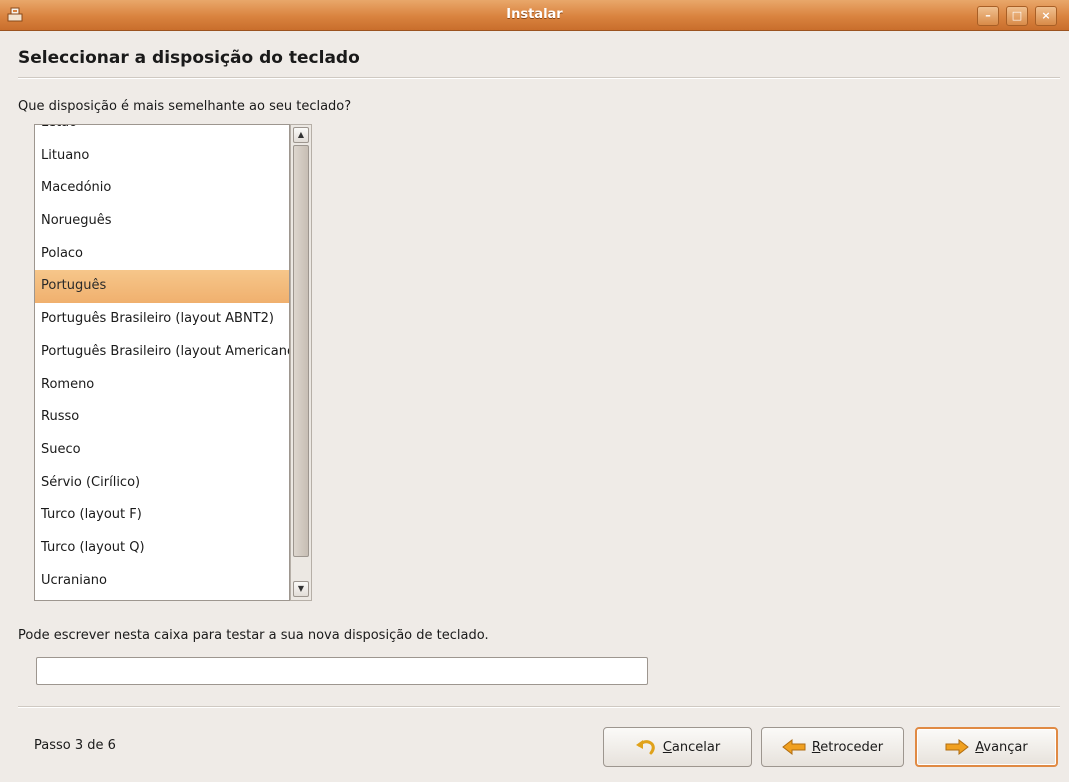 The width and height of the screenshot is (1069, 782). Describe the element at coordinates (162, 385) in the screenshot. I see `list-item: Romeno` at that location.